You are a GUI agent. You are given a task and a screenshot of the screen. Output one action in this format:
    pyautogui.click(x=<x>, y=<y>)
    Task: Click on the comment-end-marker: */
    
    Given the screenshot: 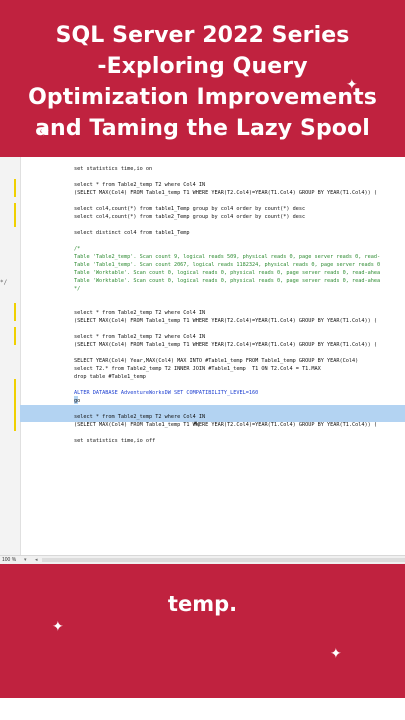 What is the action you would take?
    pyautogui.click(x=4, y=282)
    